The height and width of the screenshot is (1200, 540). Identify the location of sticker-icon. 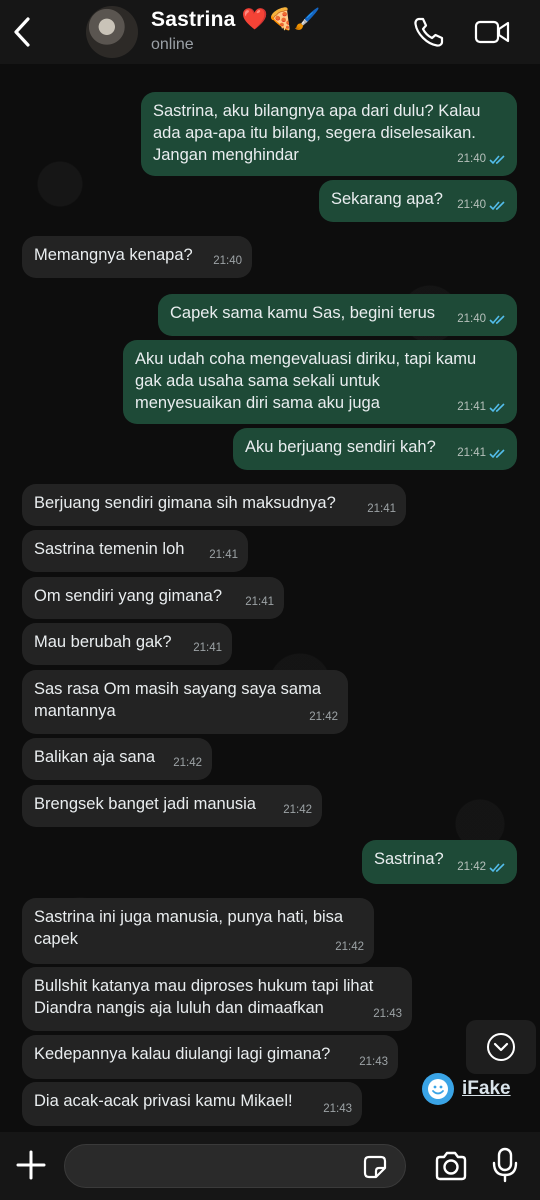
(375, 1167).